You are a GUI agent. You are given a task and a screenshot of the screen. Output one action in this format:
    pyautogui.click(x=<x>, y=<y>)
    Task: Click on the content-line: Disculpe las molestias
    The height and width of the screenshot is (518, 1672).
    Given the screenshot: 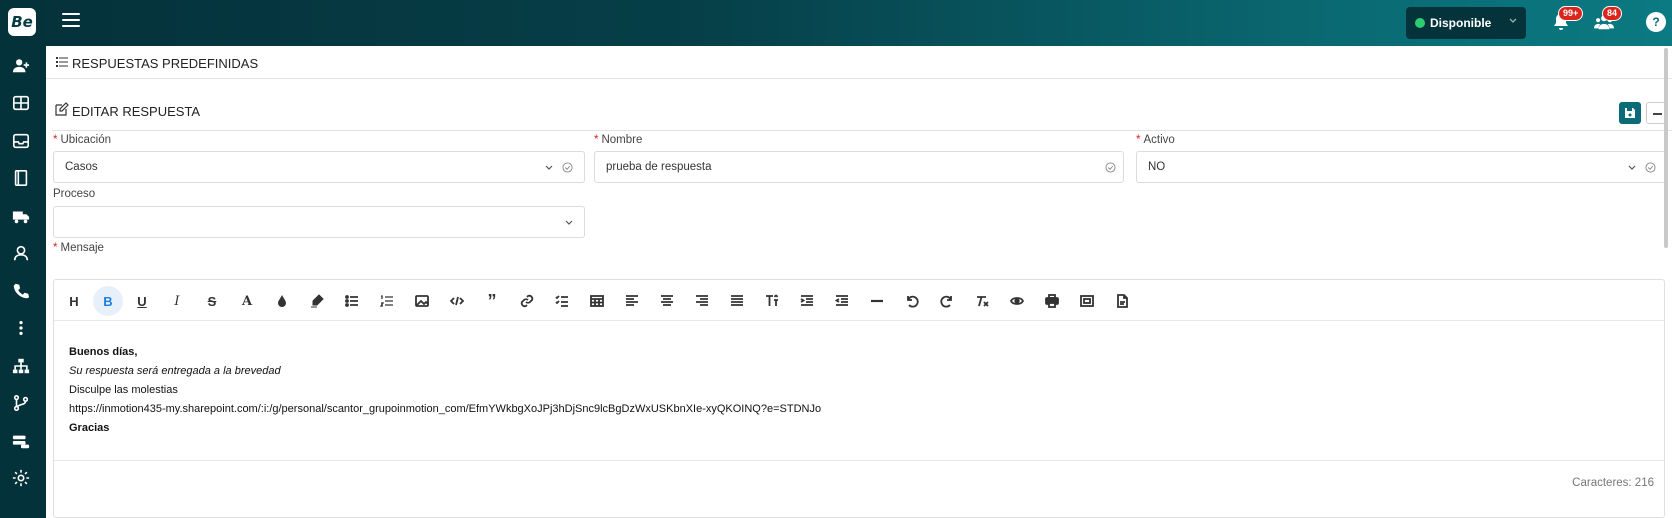 What is the action you would take?
    pyautogui.click(x=123, y=390)
    